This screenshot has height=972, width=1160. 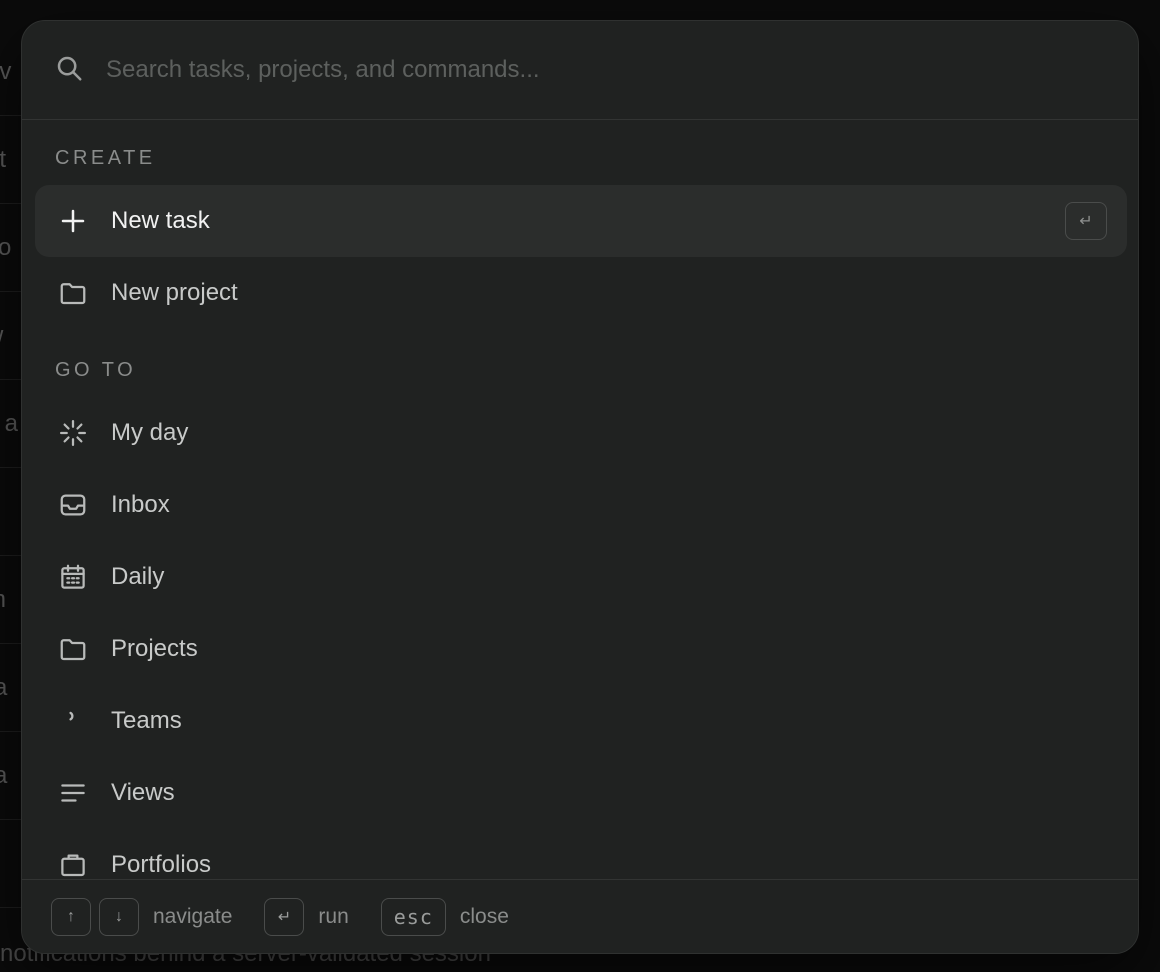 I want to click on background-row-text: nt, so click(x=3, y=159).